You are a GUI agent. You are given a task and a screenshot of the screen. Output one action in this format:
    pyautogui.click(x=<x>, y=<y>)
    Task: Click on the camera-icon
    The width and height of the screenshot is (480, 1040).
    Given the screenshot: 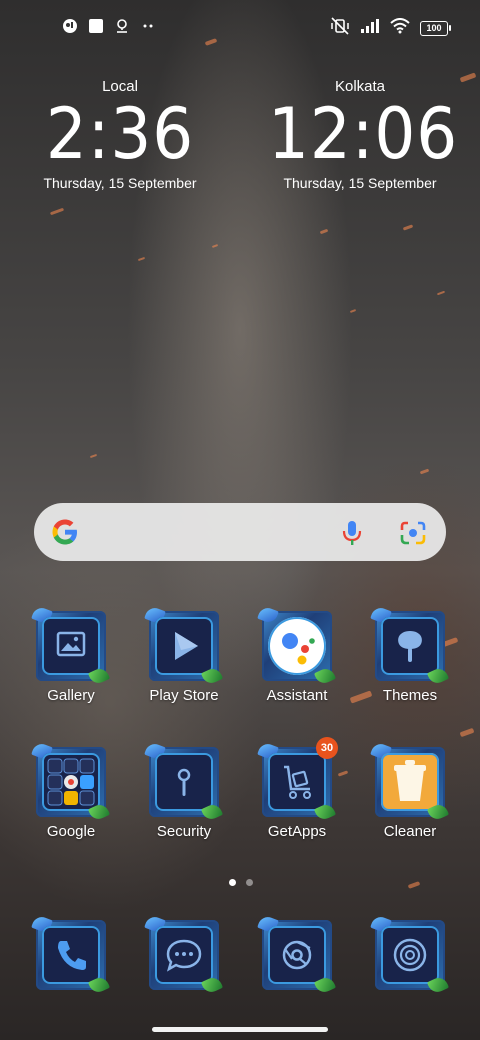 What is the action you would take?
    pyautogui.click(x=410, y=955)
    